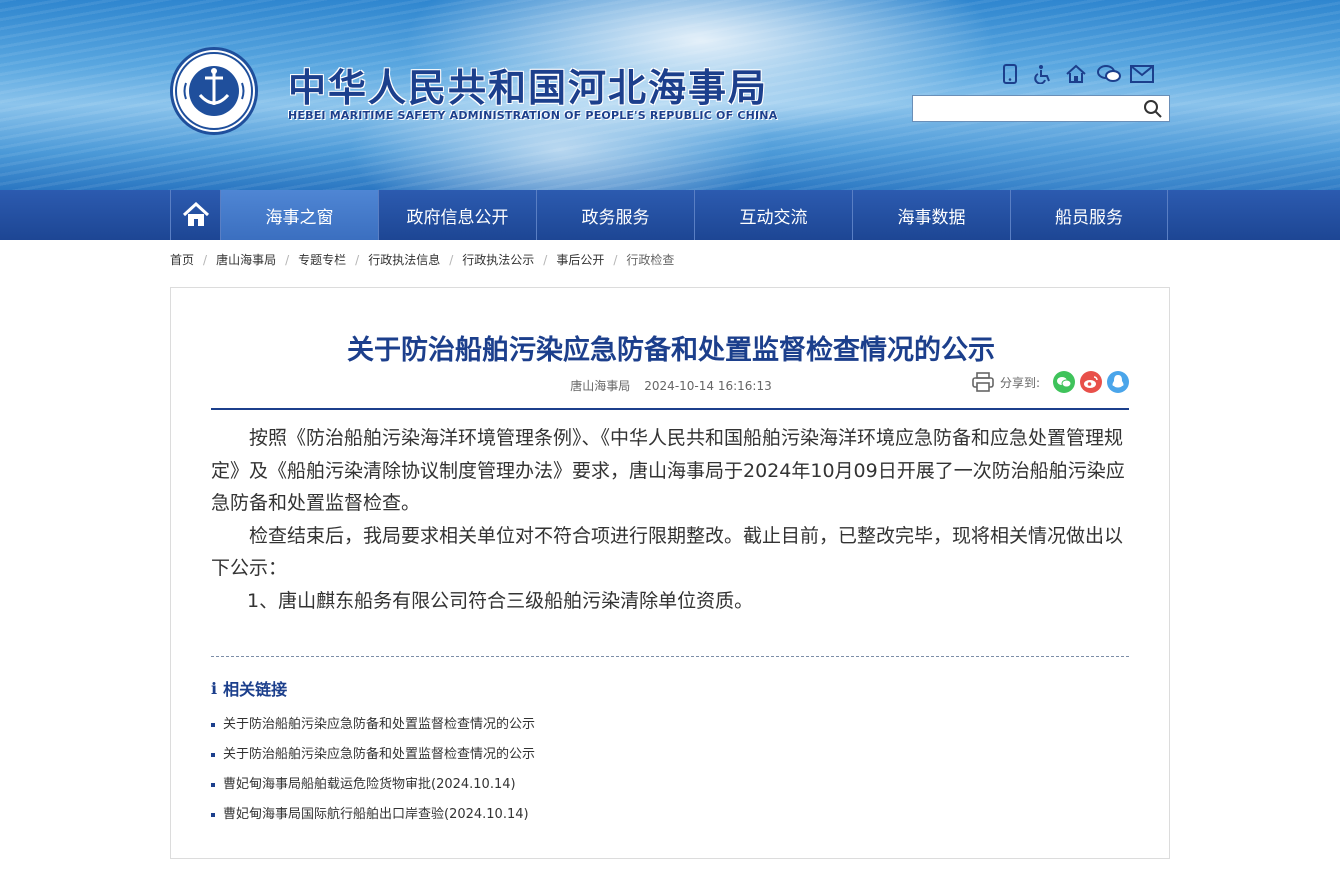  What do you see at coordinates (600, 386) in the screenshot?
I see `article-source: 唐山海事局` at bounding box center [600, 386].